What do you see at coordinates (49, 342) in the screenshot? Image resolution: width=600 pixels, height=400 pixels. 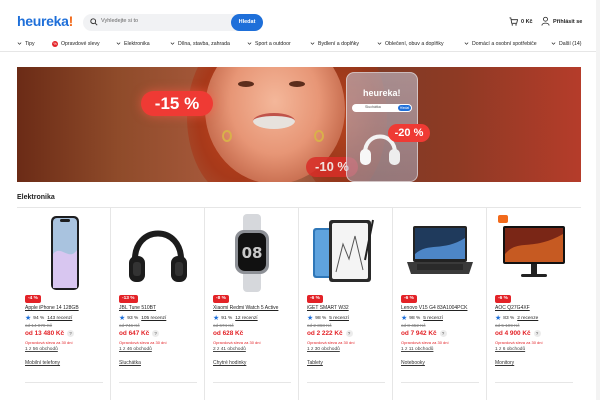 I see `discount-note: Opravdová sleva za 30 dní` at bounding box center [49, 342].